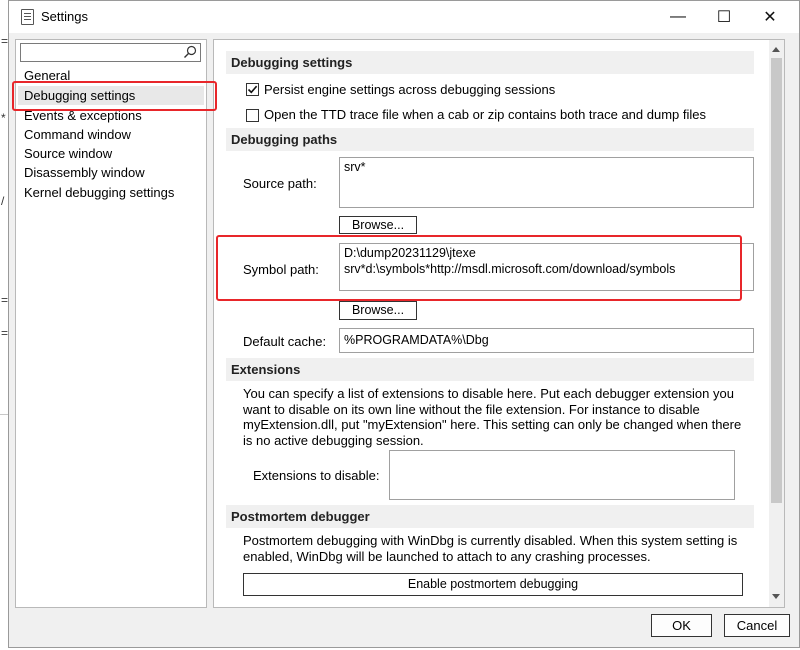 This screenshot has width=800, height=650. I want to click on checkmark-icon, so click(252, 89).